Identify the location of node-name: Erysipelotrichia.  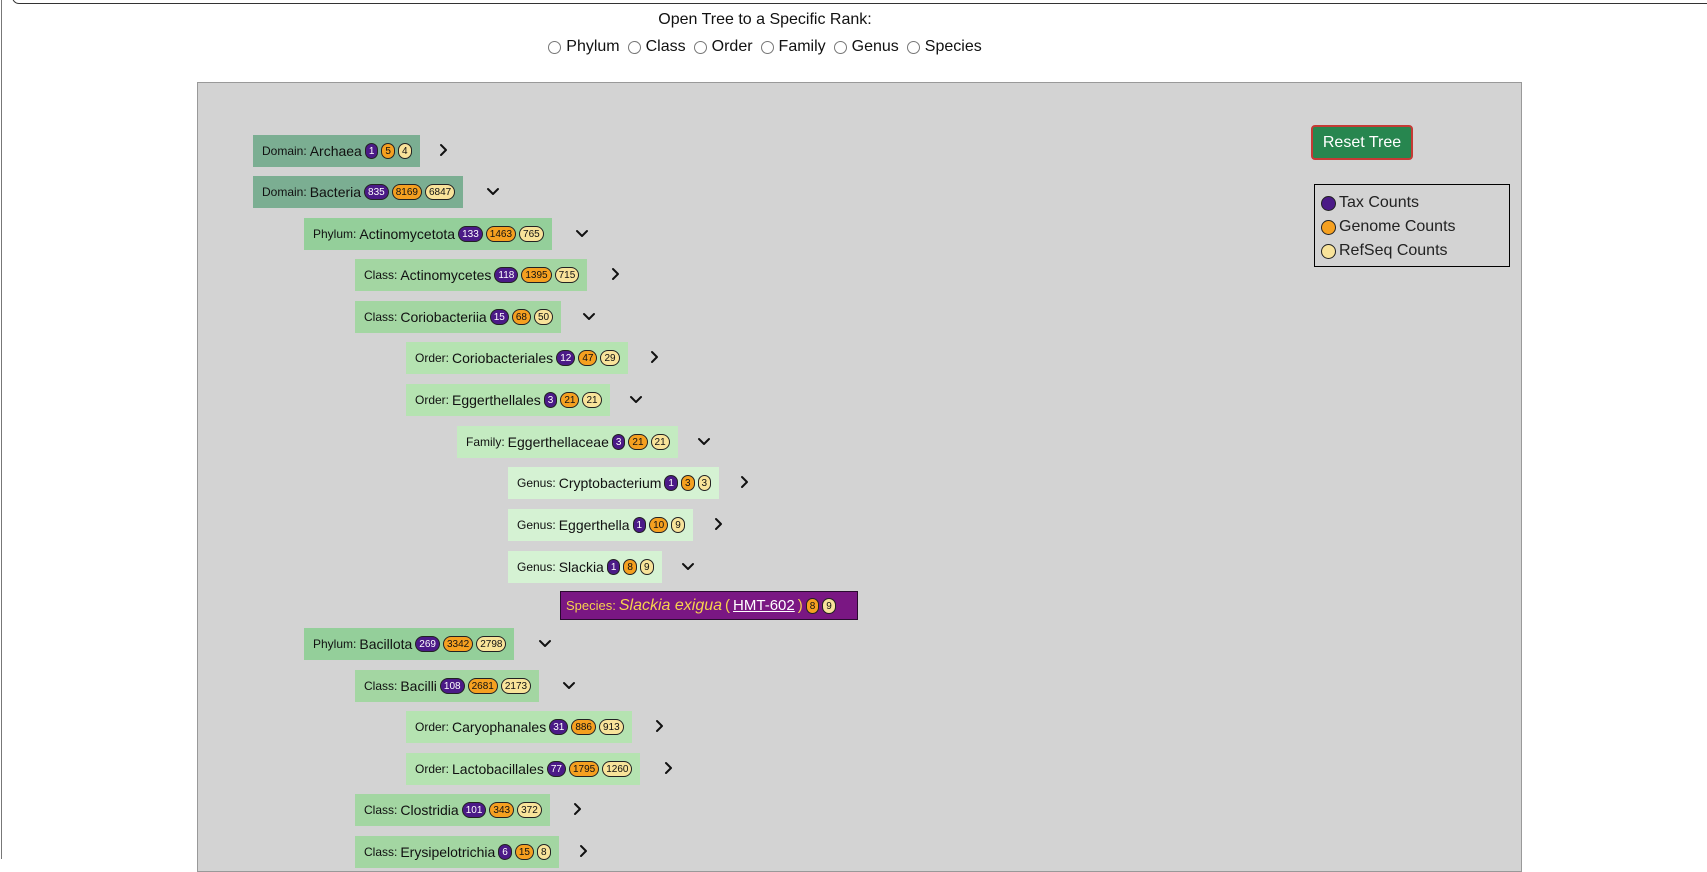
(448, 852).